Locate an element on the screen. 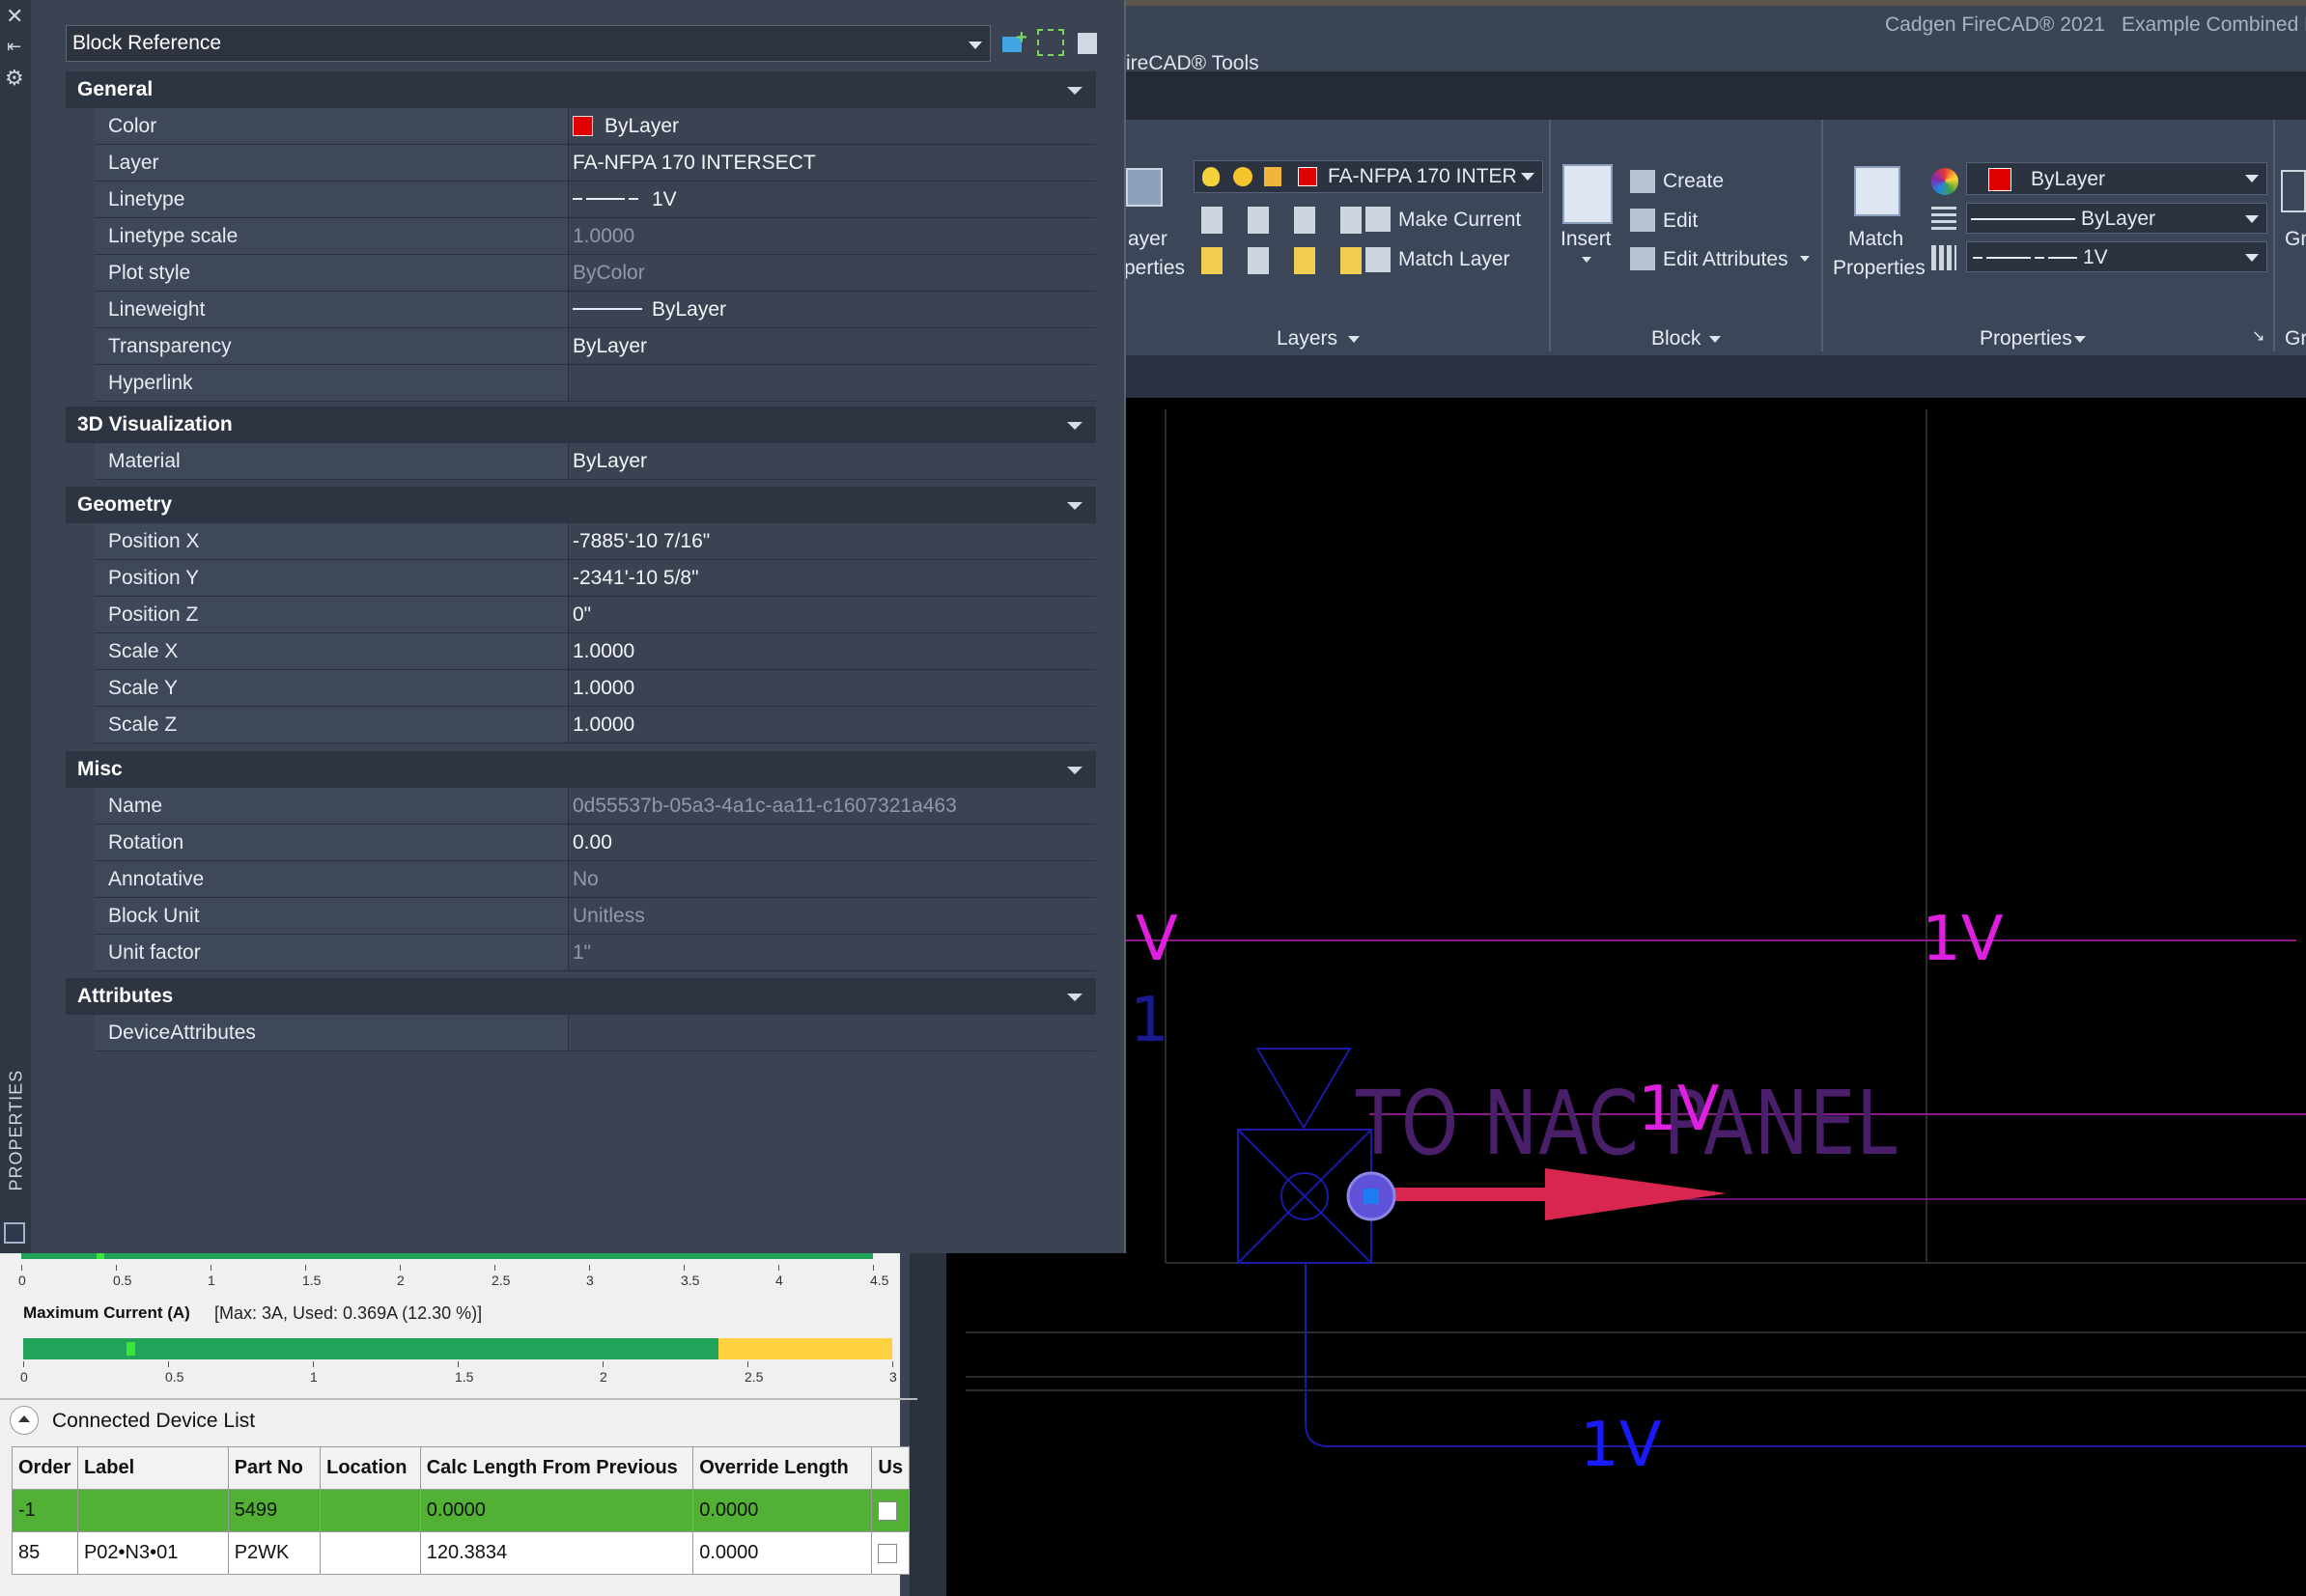 Image resolution: width=2306 pixels, height=1596 pixels. gear-icon: ⚙ is located at coordinates (14, 78).